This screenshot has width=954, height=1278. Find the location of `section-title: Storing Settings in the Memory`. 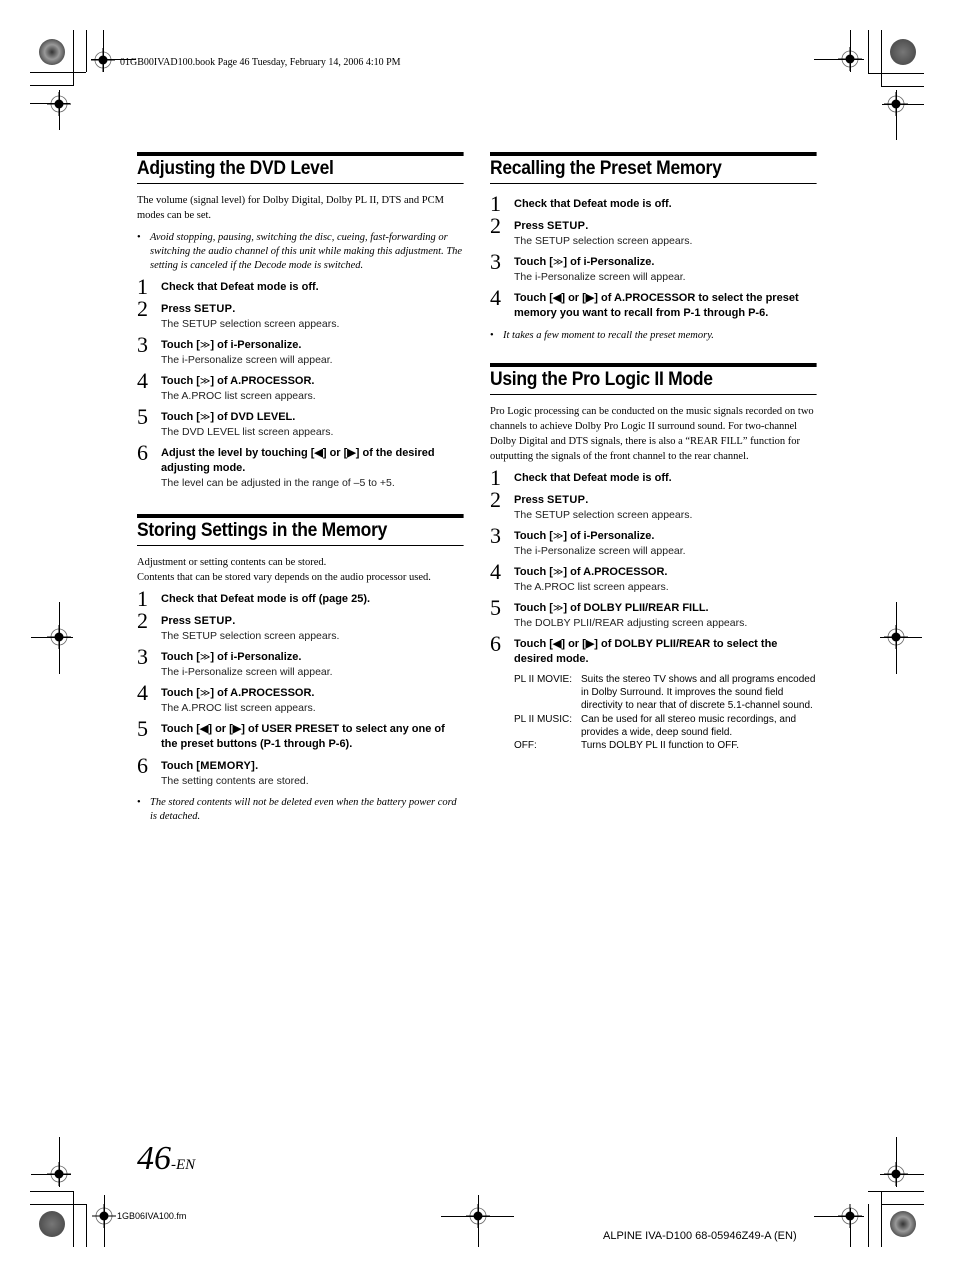

section-title: Storing Settings in the Memory is located at coordinates (301, 530).